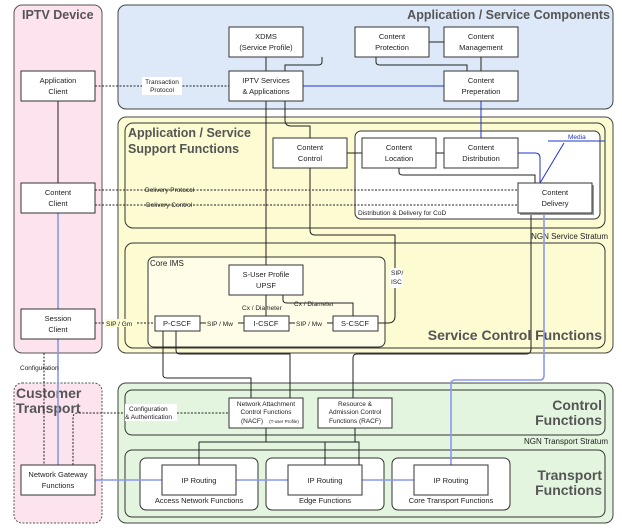  Describe the element at coordinates (310, 158) in the screenshot. I see `svg-text: Control` at that location.